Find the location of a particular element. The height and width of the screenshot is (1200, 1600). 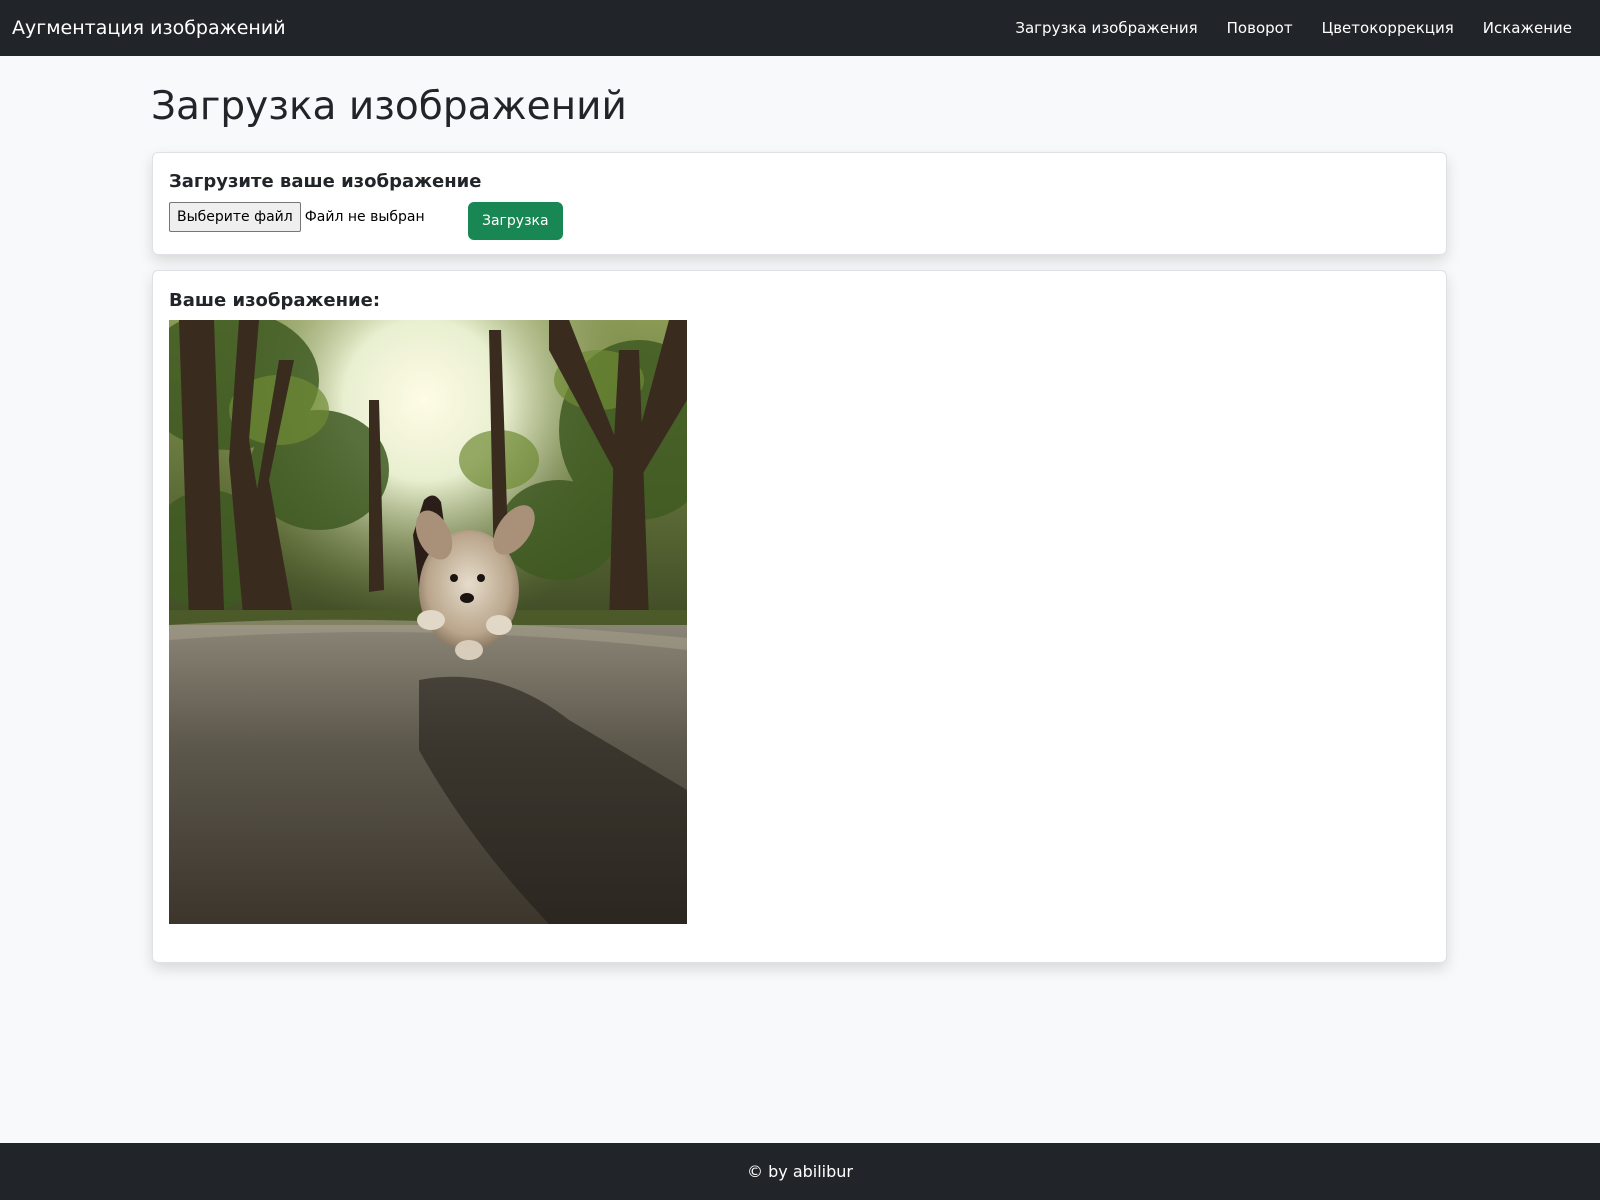

file-status-text: Файл не выбран is located at coordinates (364, 217).